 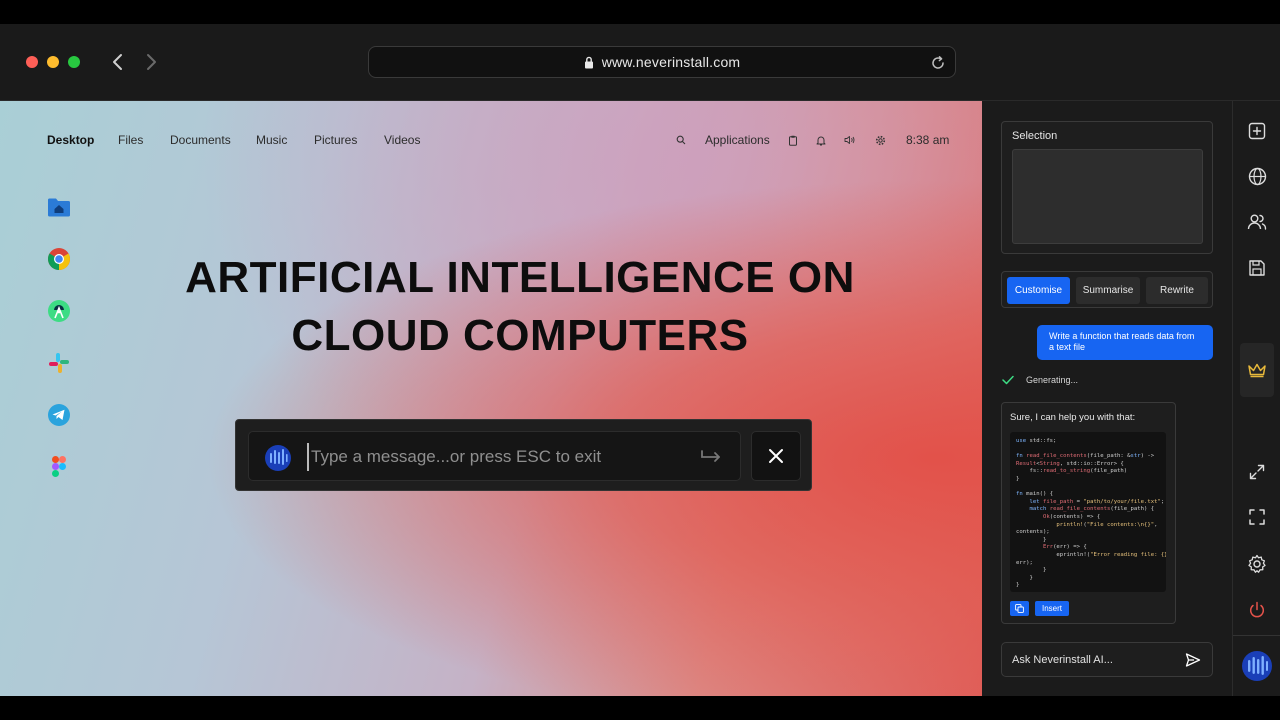 I want to click on bell-icon, so click(x=821, y=140).